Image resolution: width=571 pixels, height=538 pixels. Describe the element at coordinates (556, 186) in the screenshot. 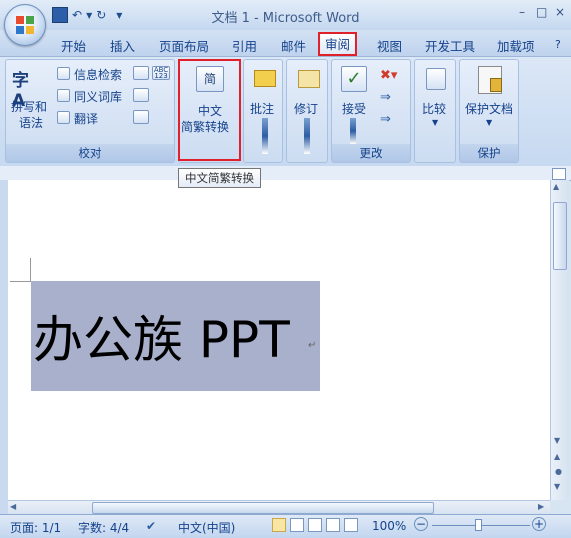

I see `scroll-up-icon: ▲` at that location.